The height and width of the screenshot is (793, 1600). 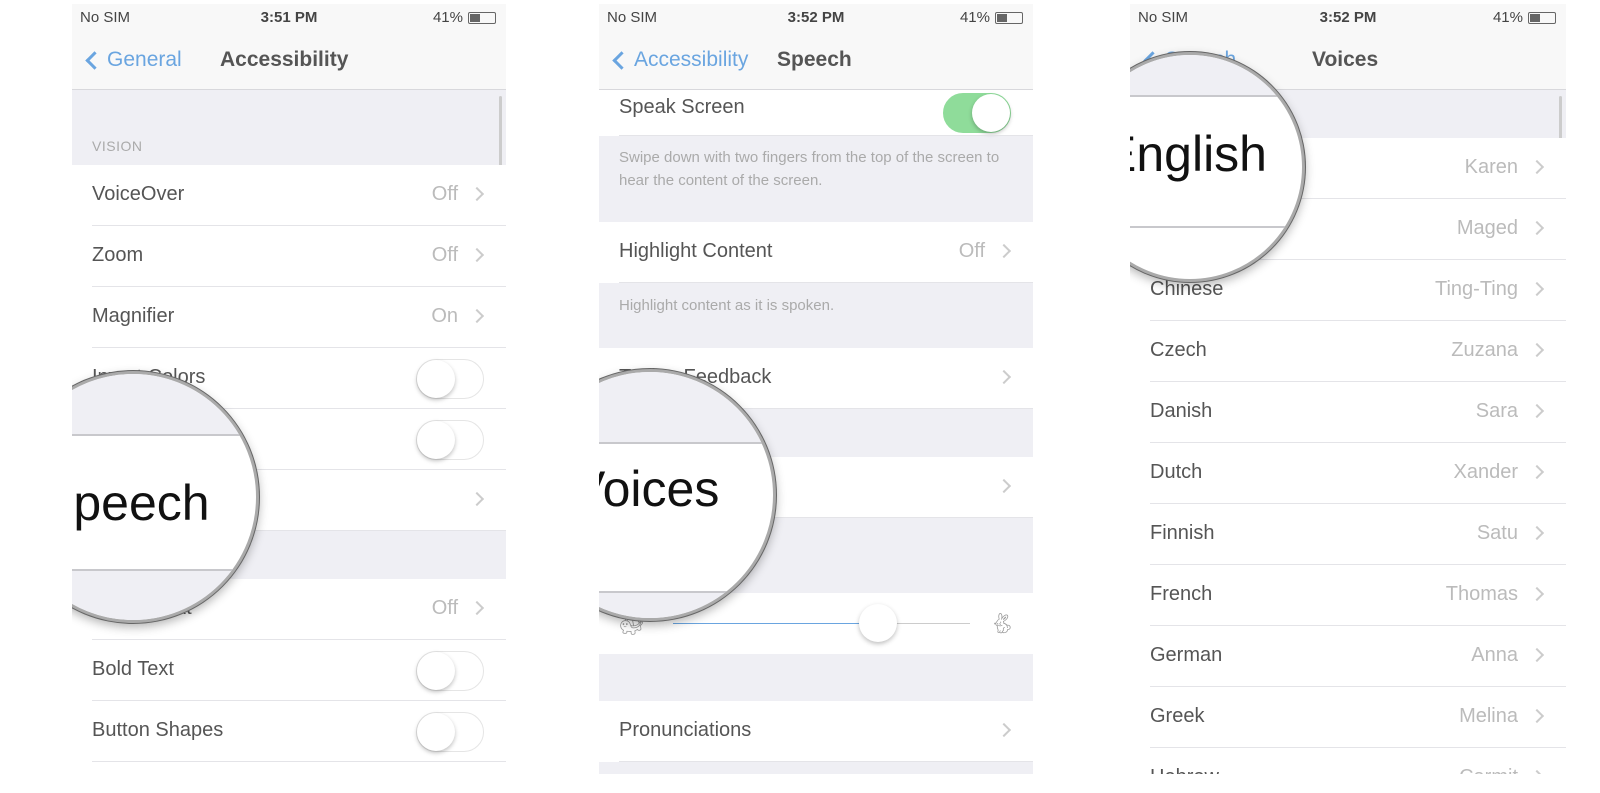 I want to click on page-title: Speech, so click(x=814, y=59).